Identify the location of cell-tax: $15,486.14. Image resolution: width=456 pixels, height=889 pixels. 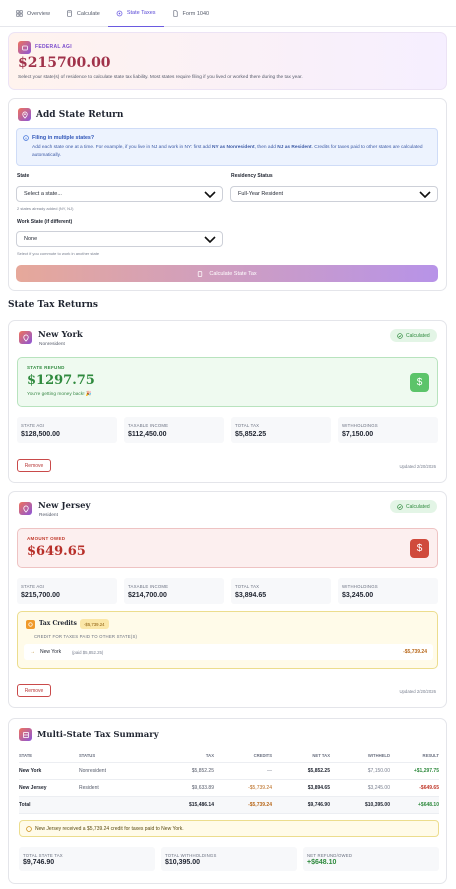
(189, 805).